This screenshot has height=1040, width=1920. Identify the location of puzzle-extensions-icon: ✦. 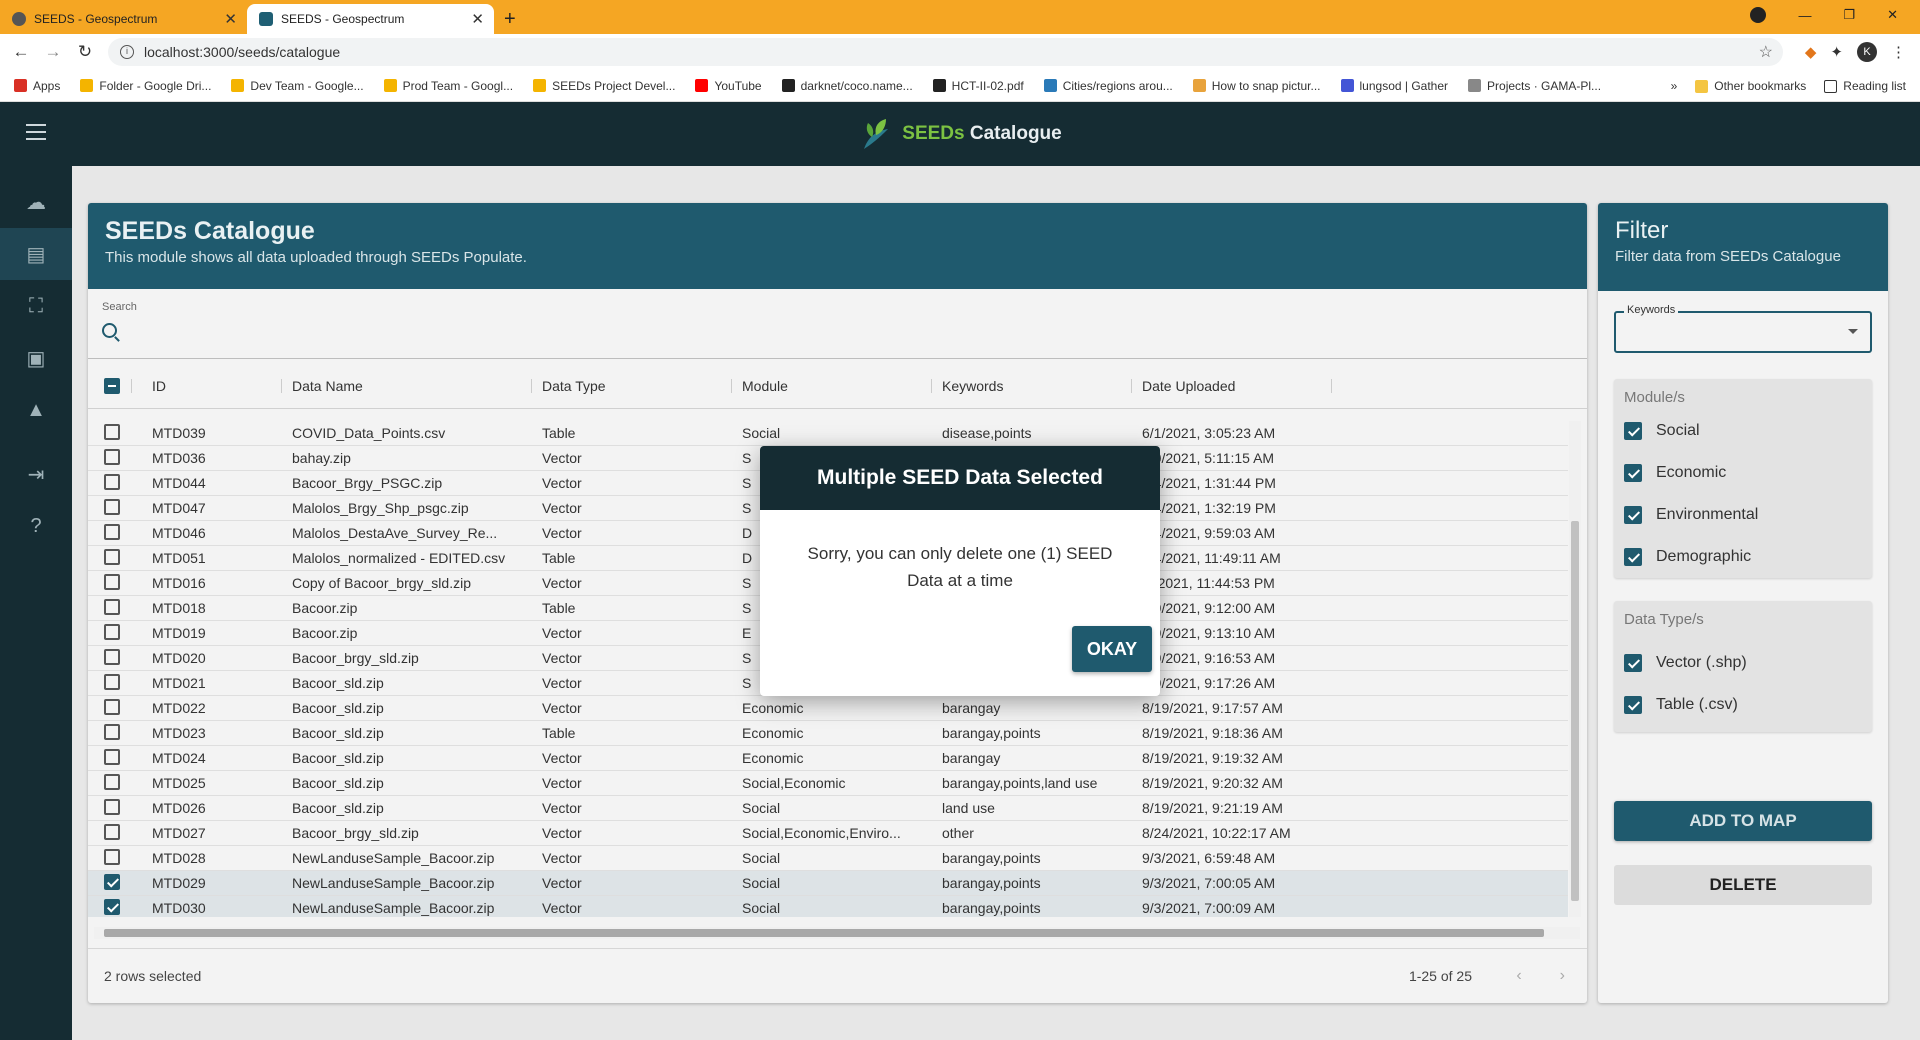
(1836, 52).